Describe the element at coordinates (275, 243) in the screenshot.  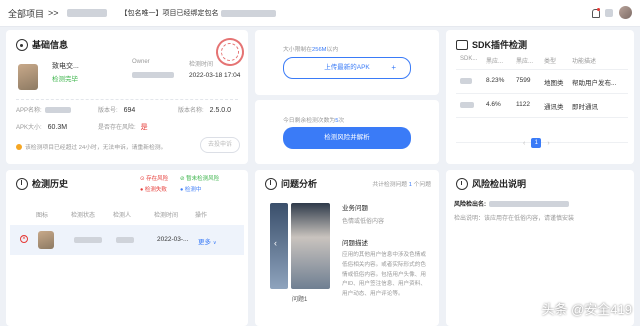
I see `prev-image-icon: ‹` at that location.